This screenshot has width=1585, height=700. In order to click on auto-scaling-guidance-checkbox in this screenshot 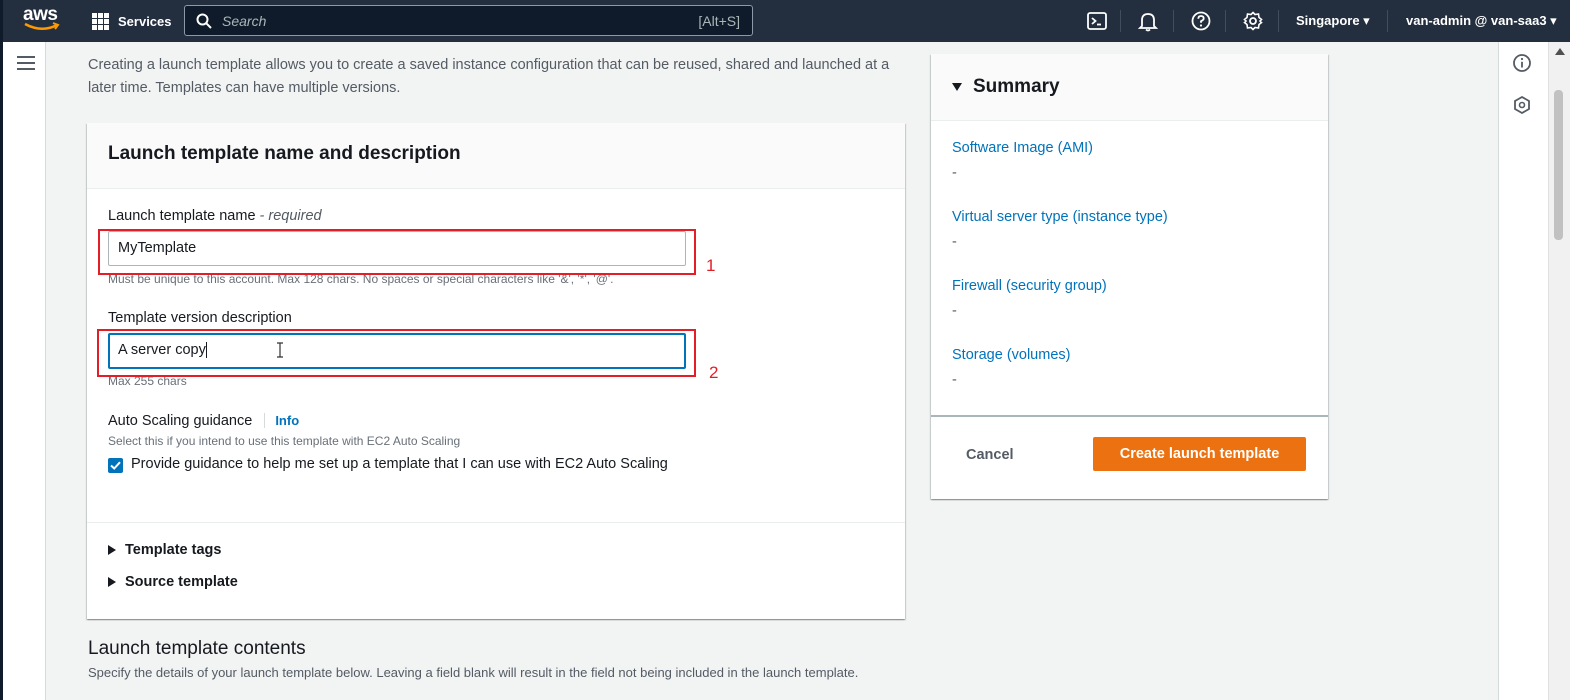, I will do `click(115, 465)`.